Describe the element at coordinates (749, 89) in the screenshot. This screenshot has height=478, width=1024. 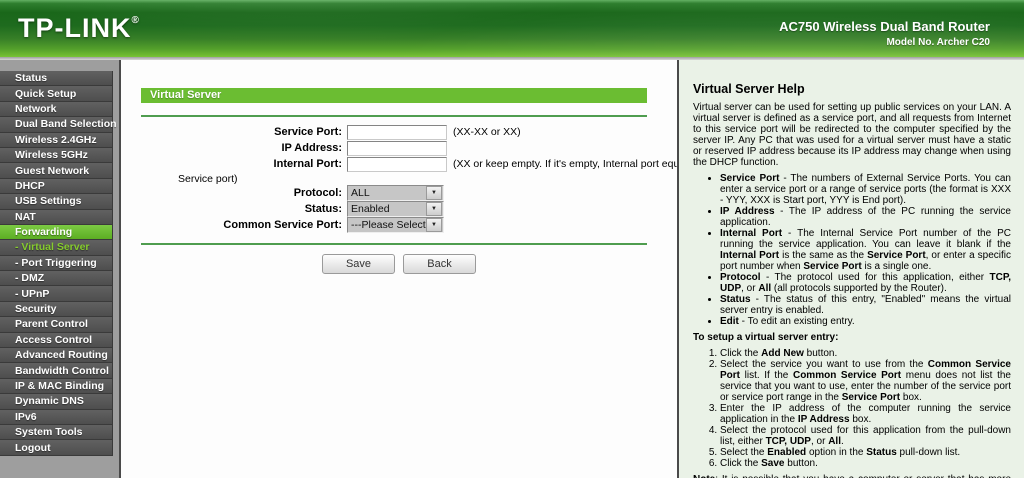
I see `help-title: Virtual Server Help` at that location.